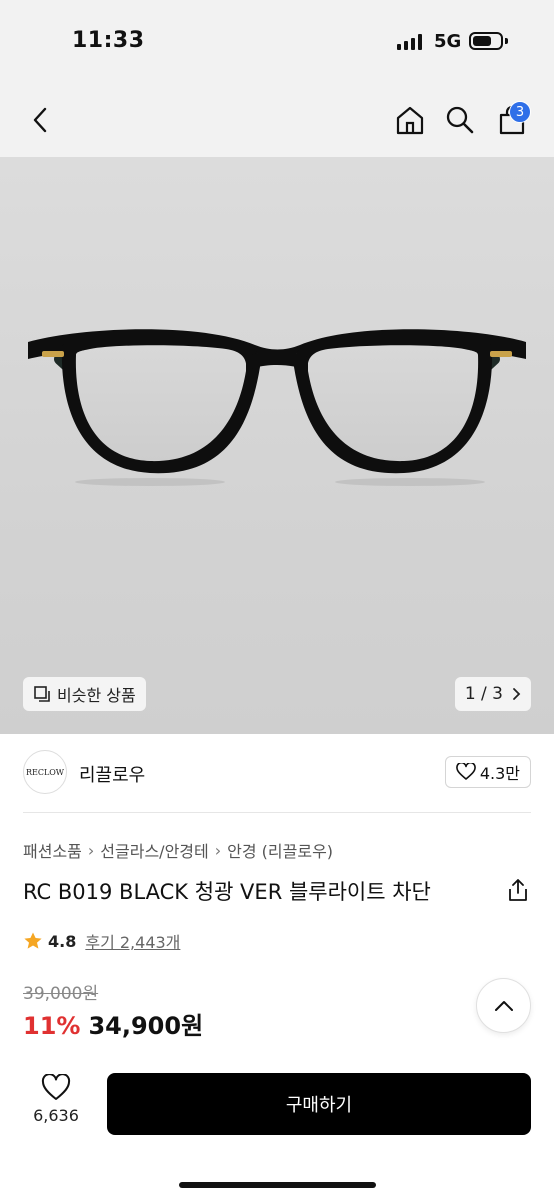  I want to click on breadcrumb-item: 패션소품, so click(52, 850).